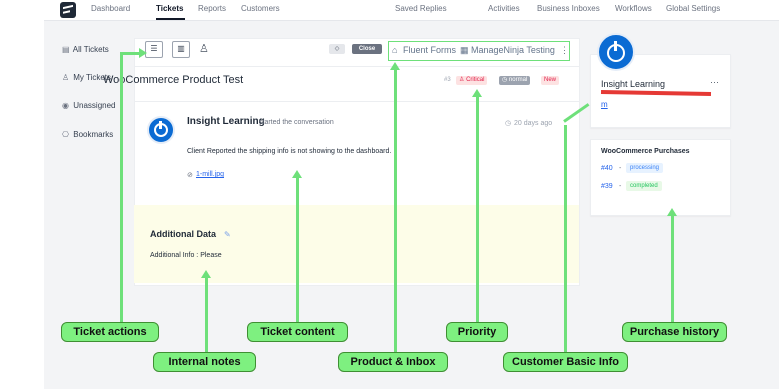 This screenshot has width=779, height=389. I want to click on toggle-view-button: ◇, so click(337, 49).